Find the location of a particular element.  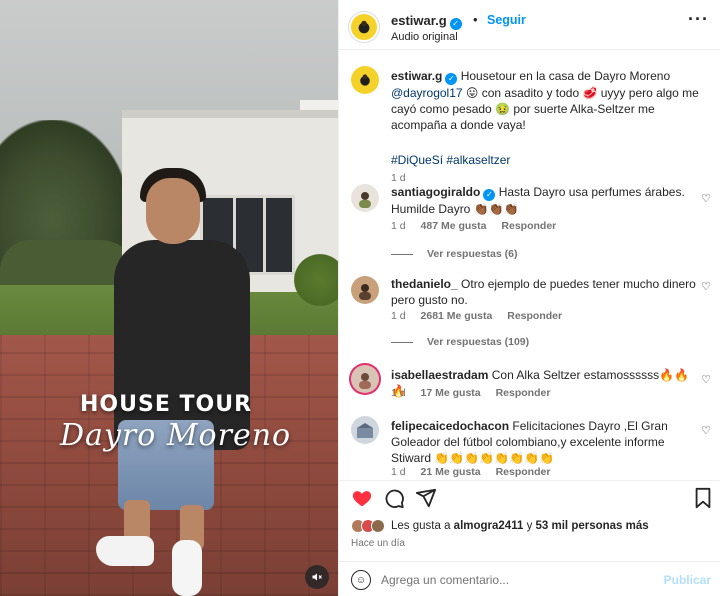

bookmark-icon is located at coordinates (703, 498).